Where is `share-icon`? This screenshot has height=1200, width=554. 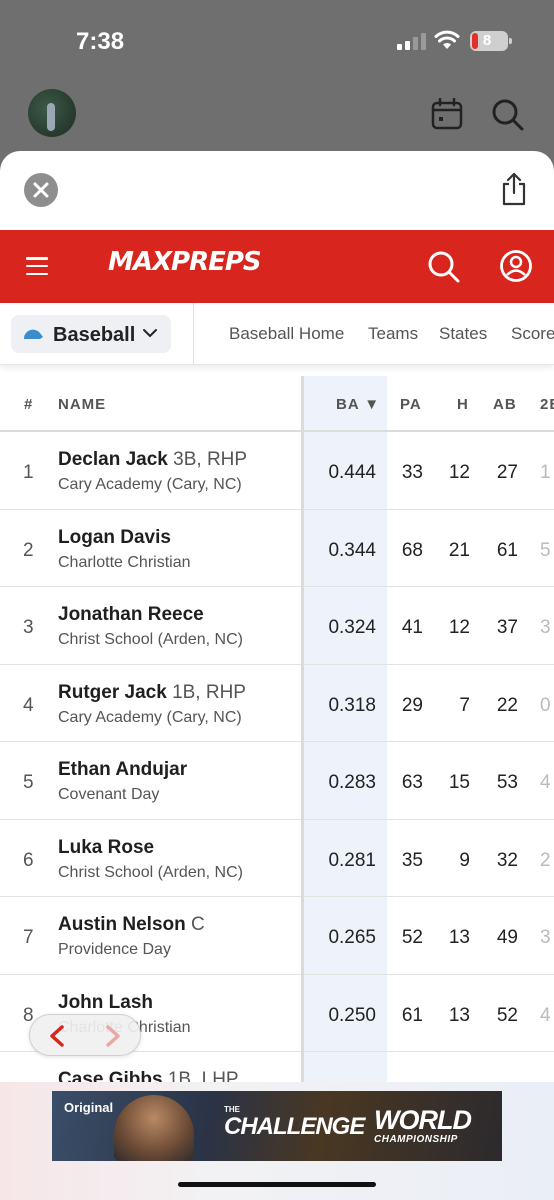
share-icon is located at coordinates (514, 189).